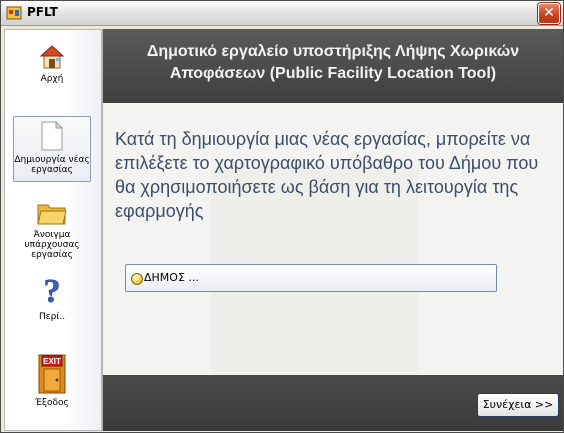 Image resolution: width=564 pixels, height=433 pixels. I want to click on sidebar-item-about: ? Περί.., so click(52, 298).